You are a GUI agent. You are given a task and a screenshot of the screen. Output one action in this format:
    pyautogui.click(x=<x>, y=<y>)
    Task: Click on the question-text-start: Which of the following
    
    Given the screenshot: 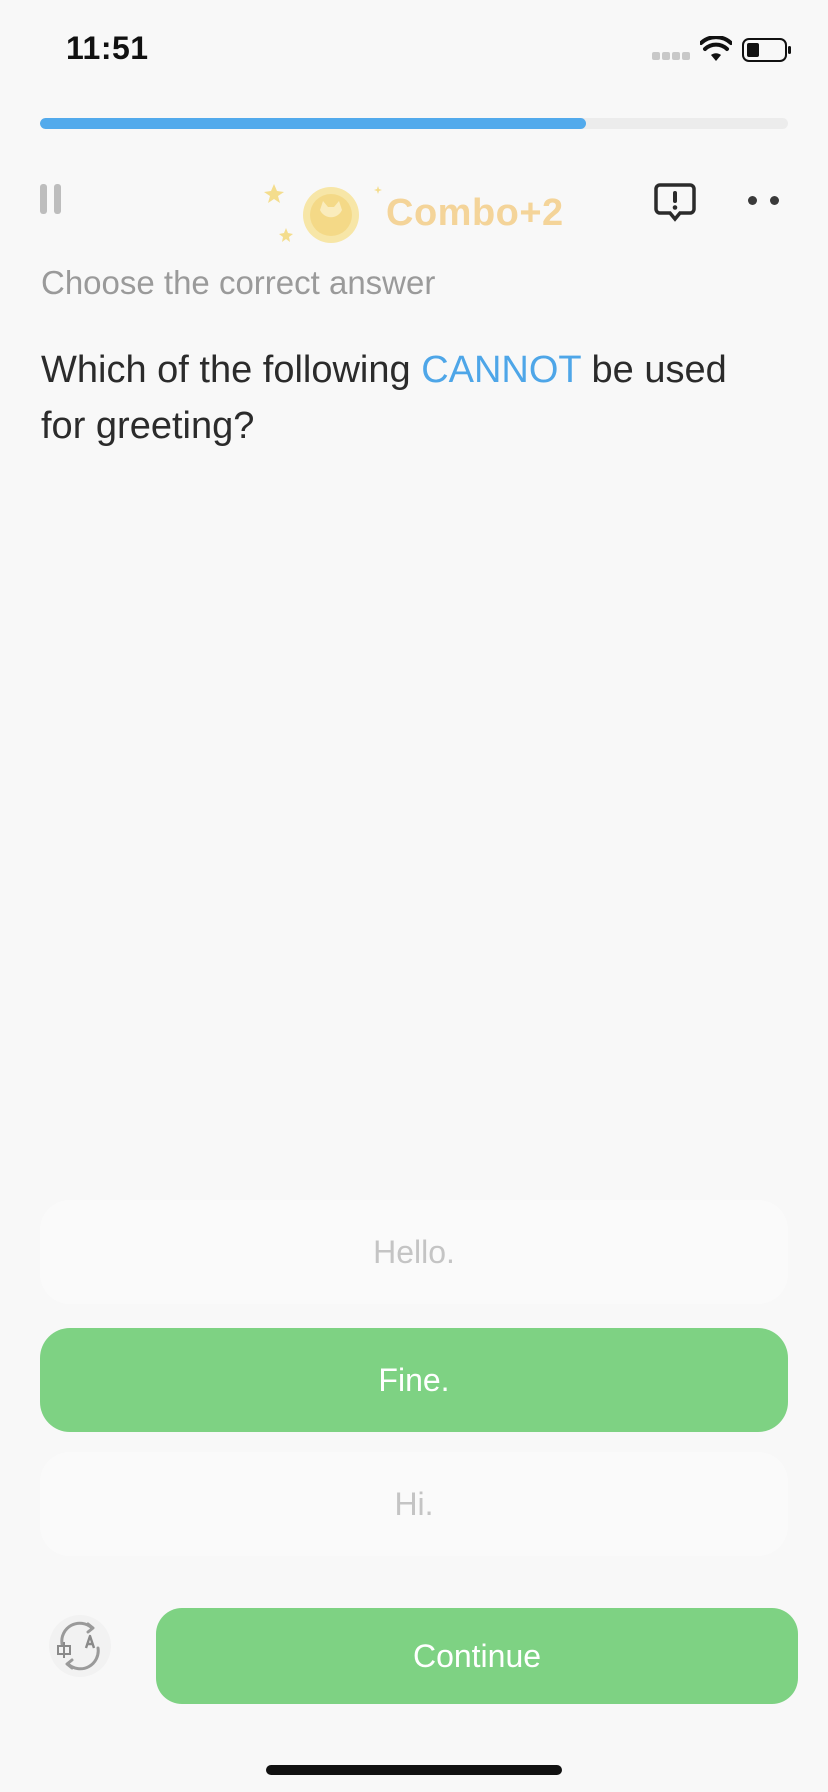 What is the action you would take?
    pyautogui.click(x=231, y=370)
    